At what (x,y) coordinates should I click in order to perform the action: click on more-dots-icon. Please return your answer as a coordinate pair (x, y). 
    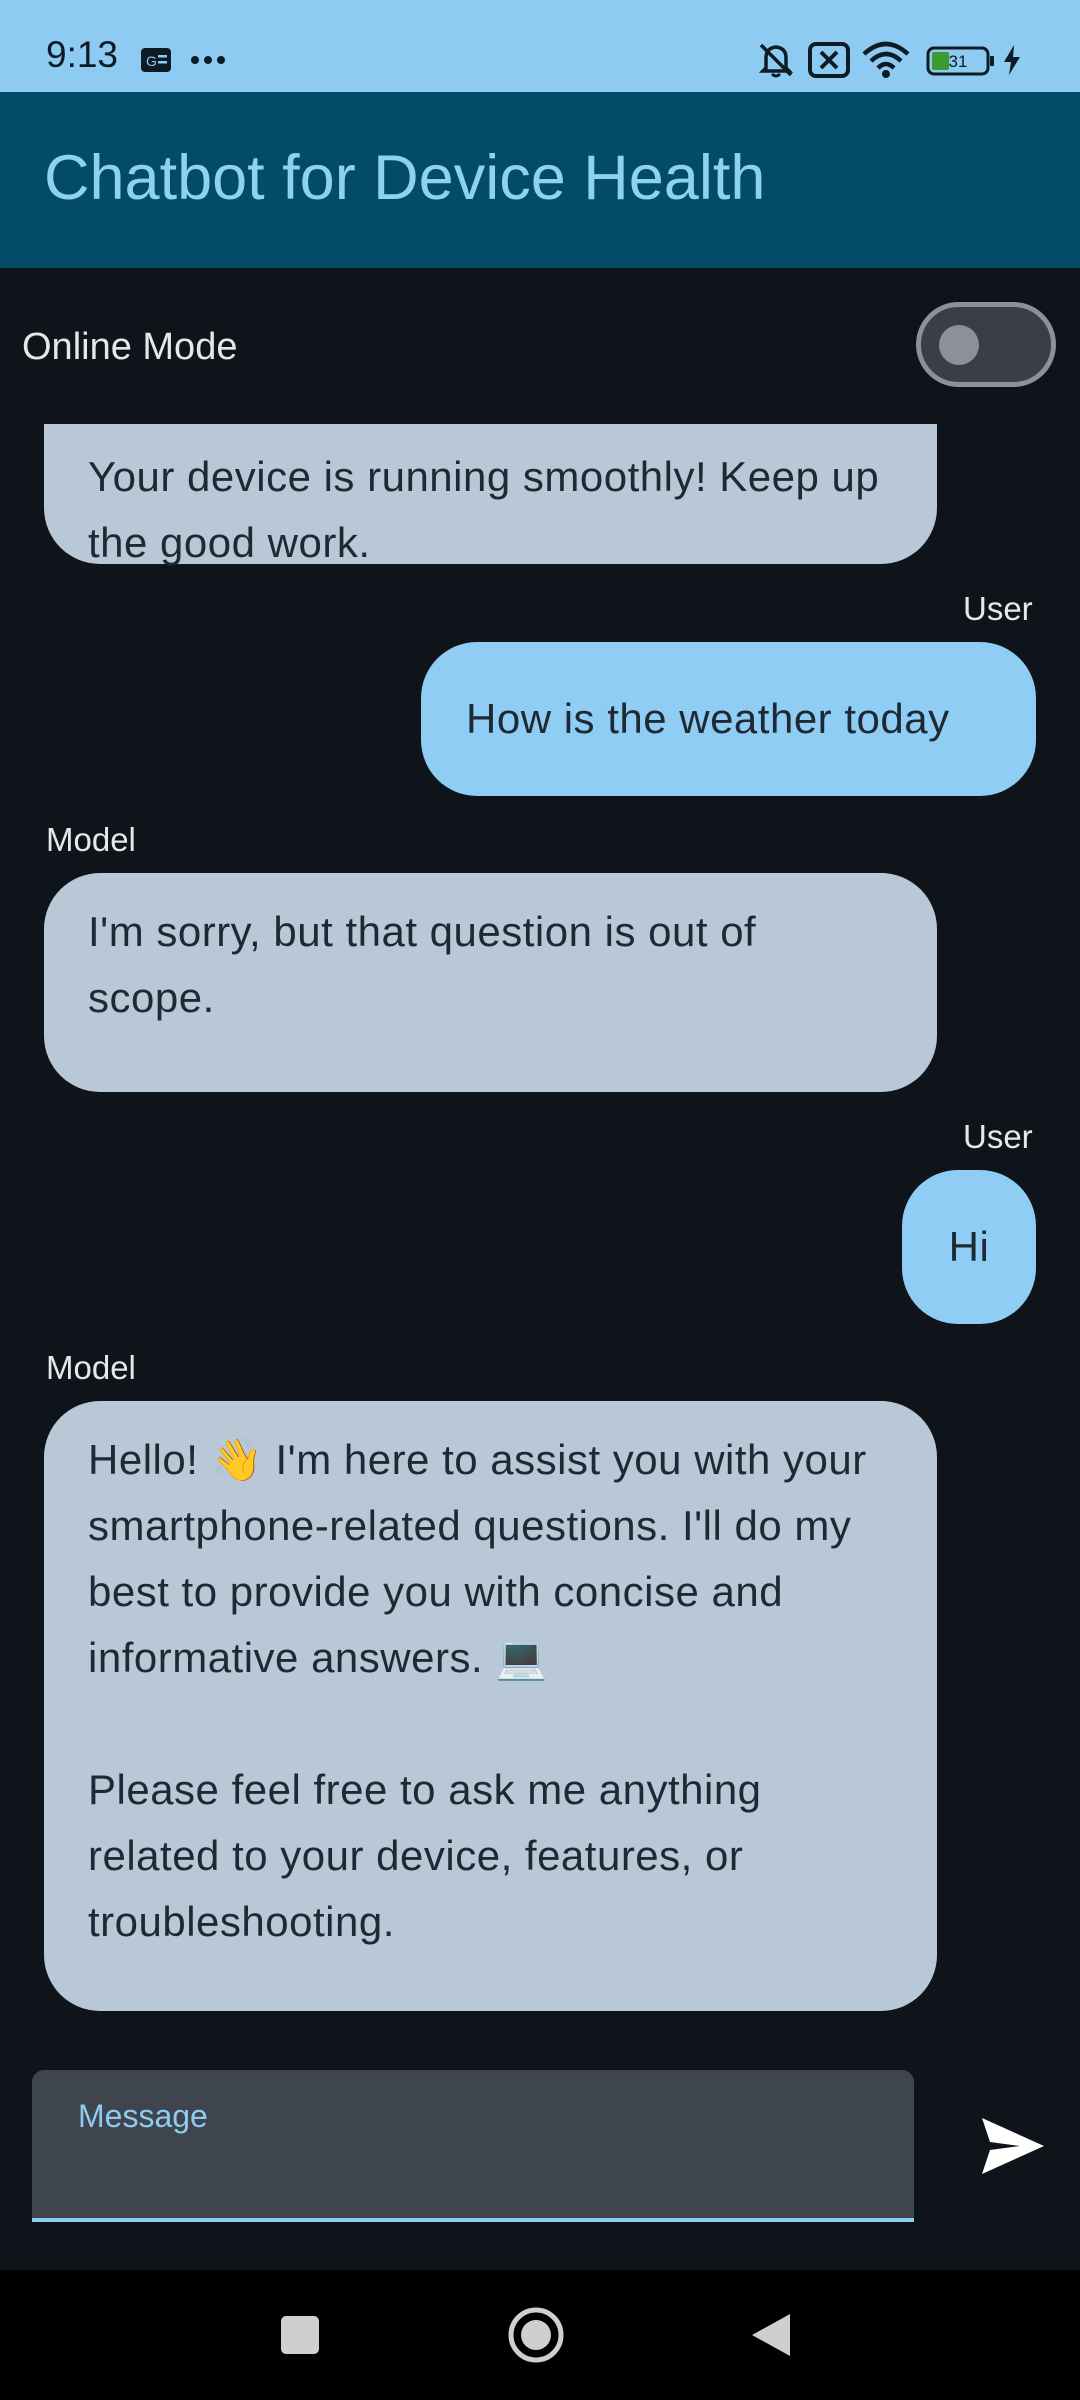
    Looking at the image, I should click on (208, 60).